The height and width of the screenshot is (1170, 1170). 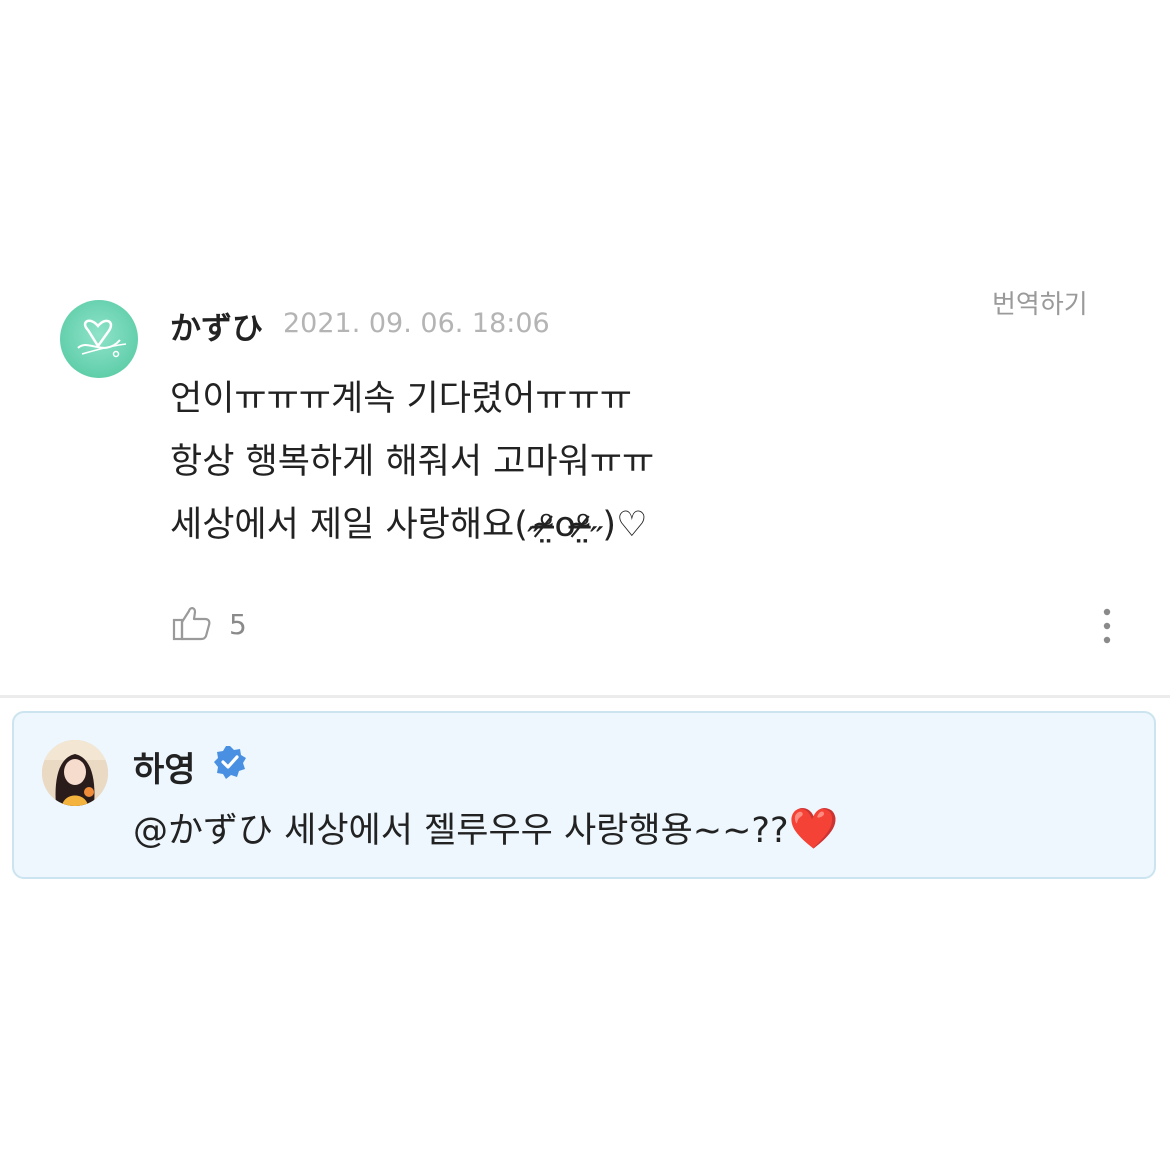 What do you see at coordinates (216, 325) in the screenshot?
I see `comment-username: かずひ` at bounding box center [216, 325].